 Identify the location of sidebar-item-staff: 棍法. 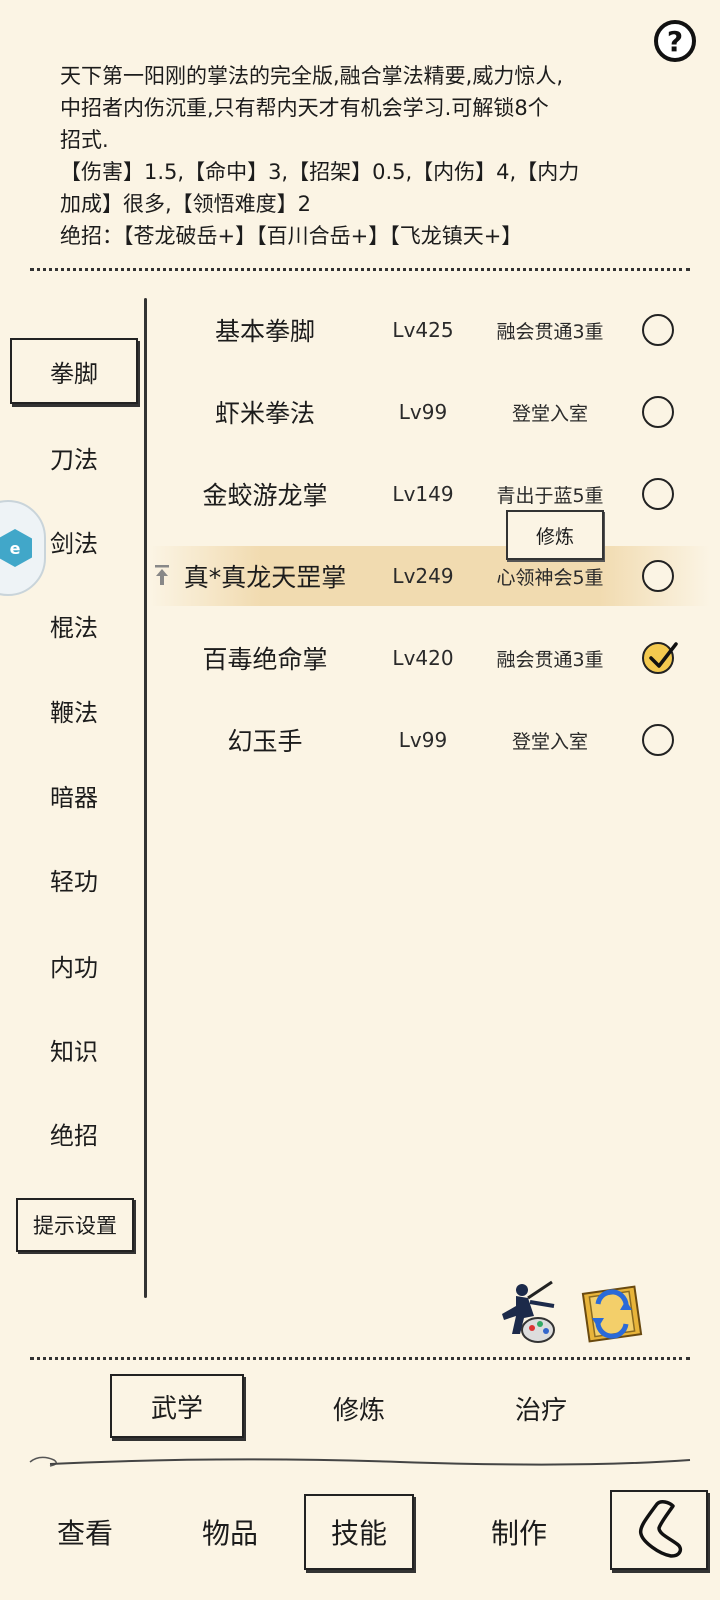
(74, 625).